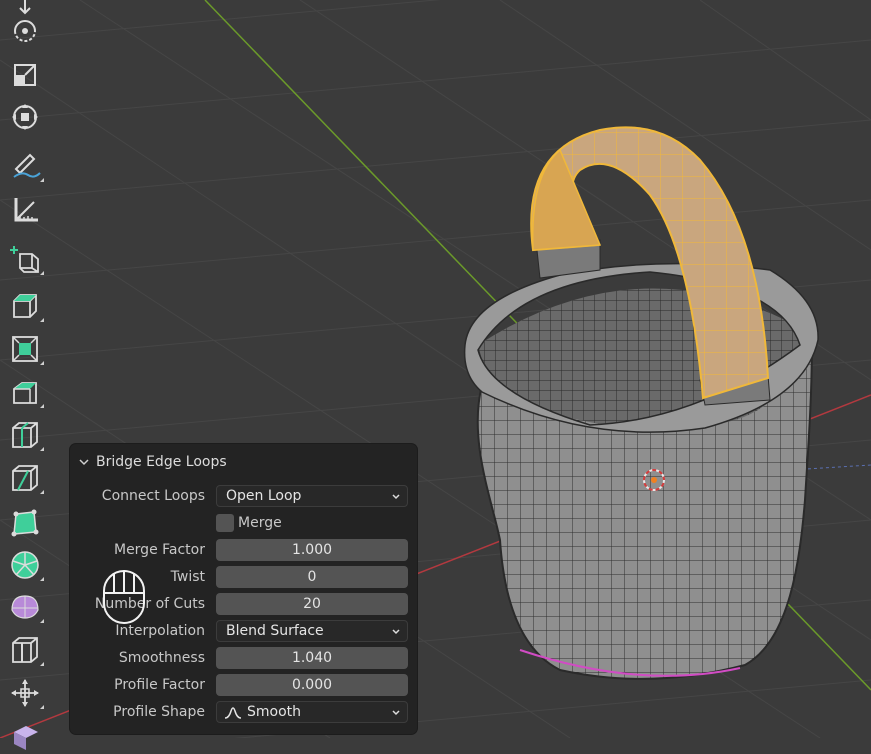 This screenshot has height=754, width=871. What do you see at coordinates (26, 738) in the screenshot?
I see `shear-icon` at bounding box center [26, 738].